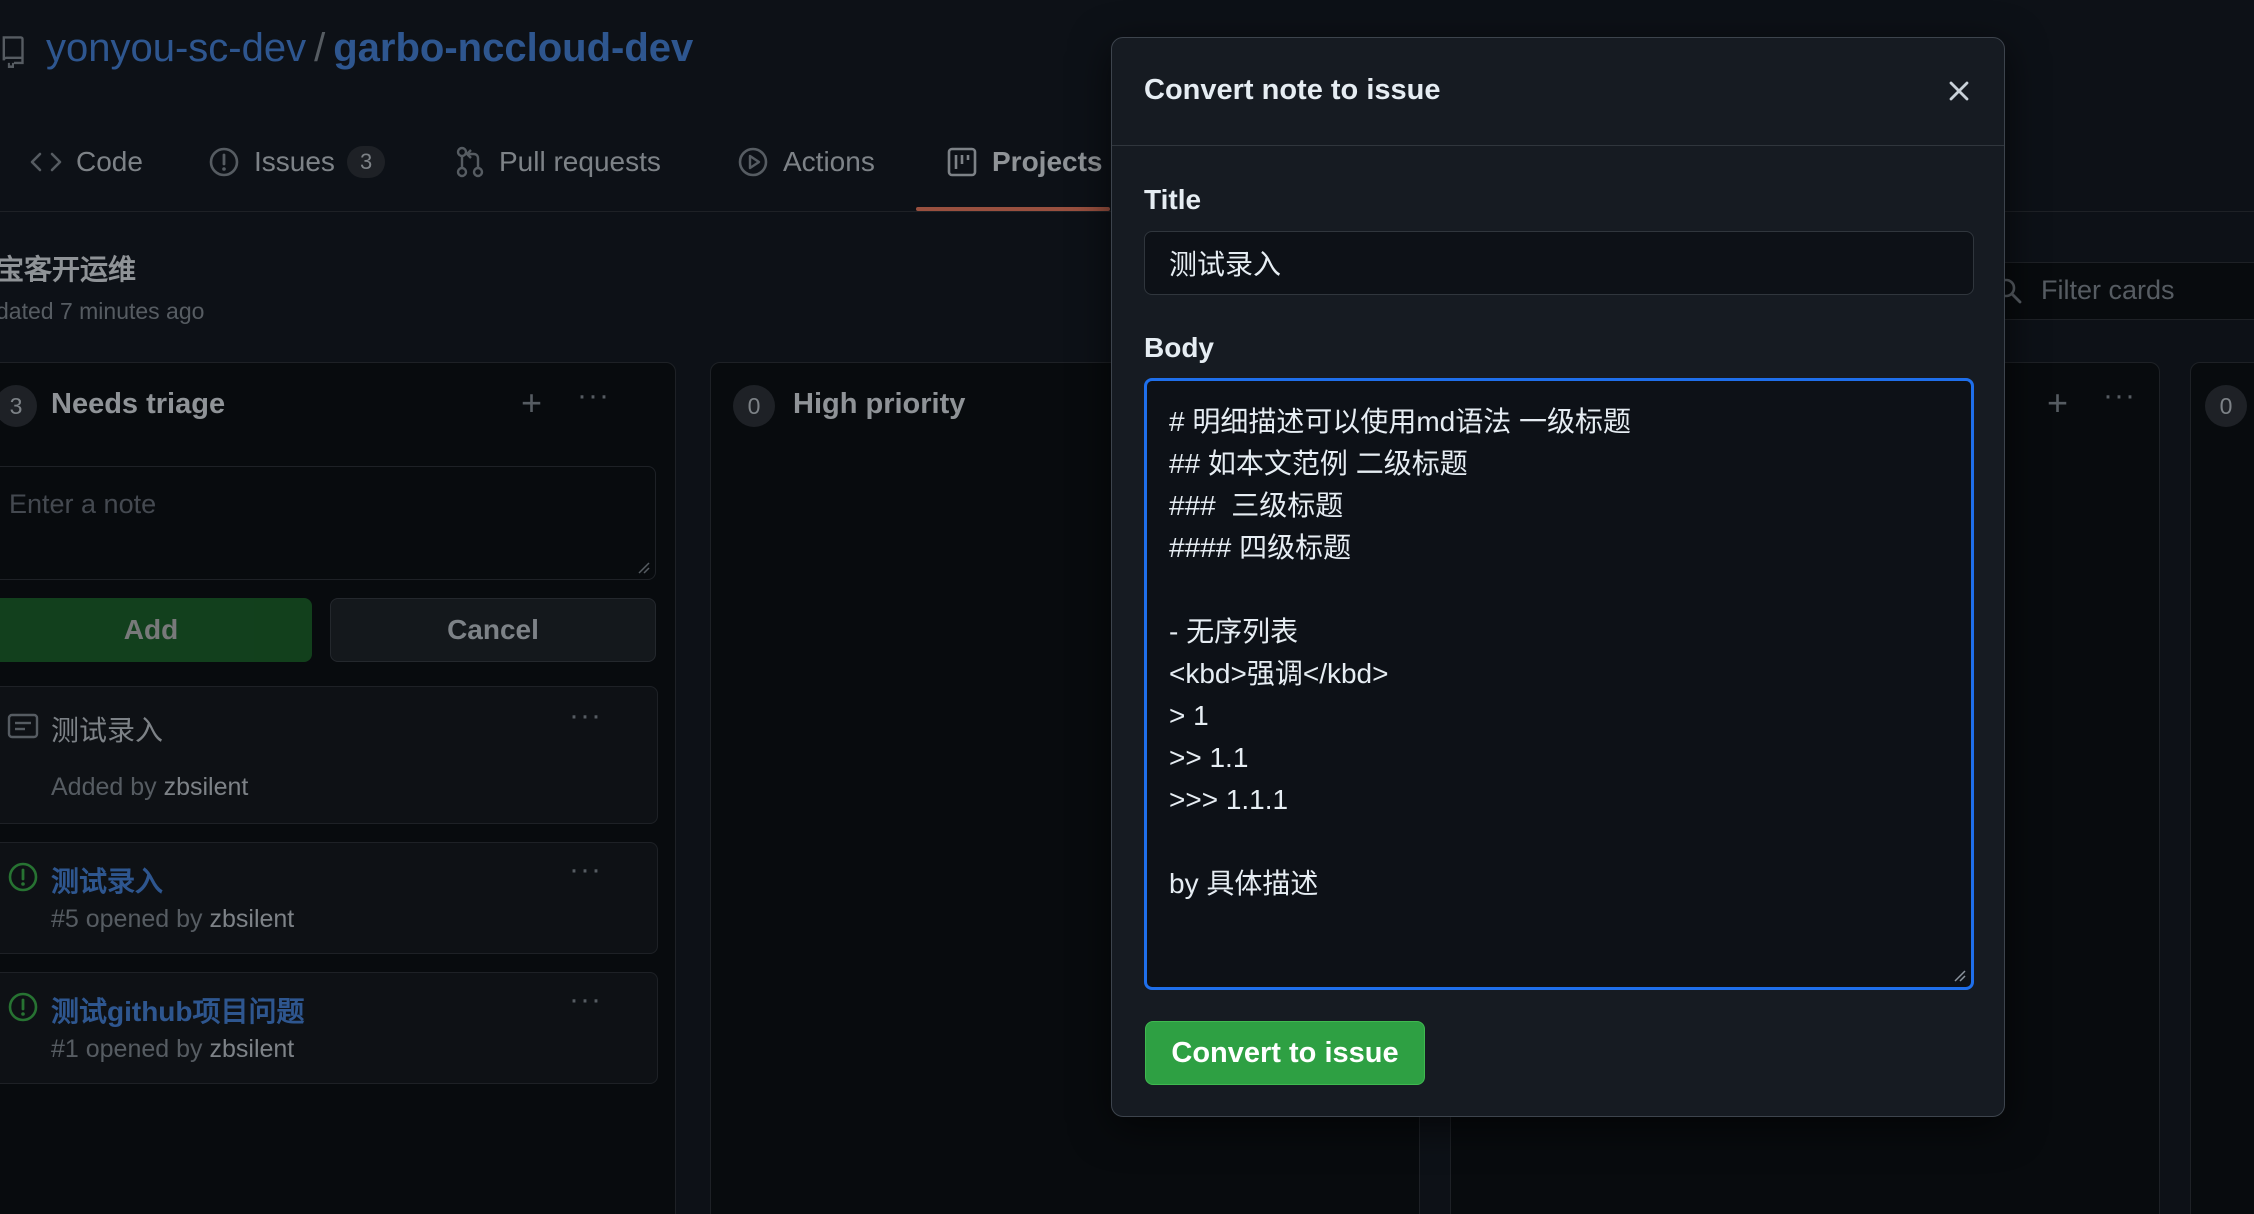  What do you see at coordinates (18, 406) in the screenshot?
I see `column-card-count: 3` at bounding box center [18, 406].